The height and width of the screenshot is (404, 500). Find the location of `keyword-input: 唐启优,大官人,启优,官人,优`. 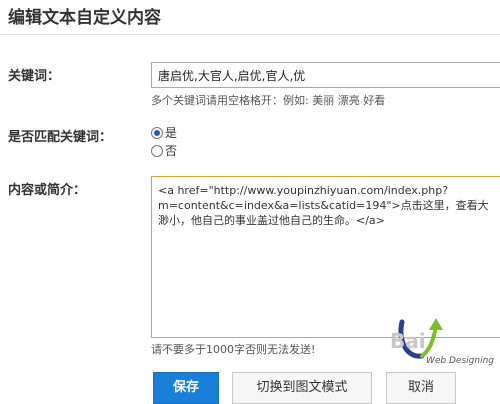

keyword-input: 唐启优,大官人,启优,官人,优 is located at coordinates (325, 75).